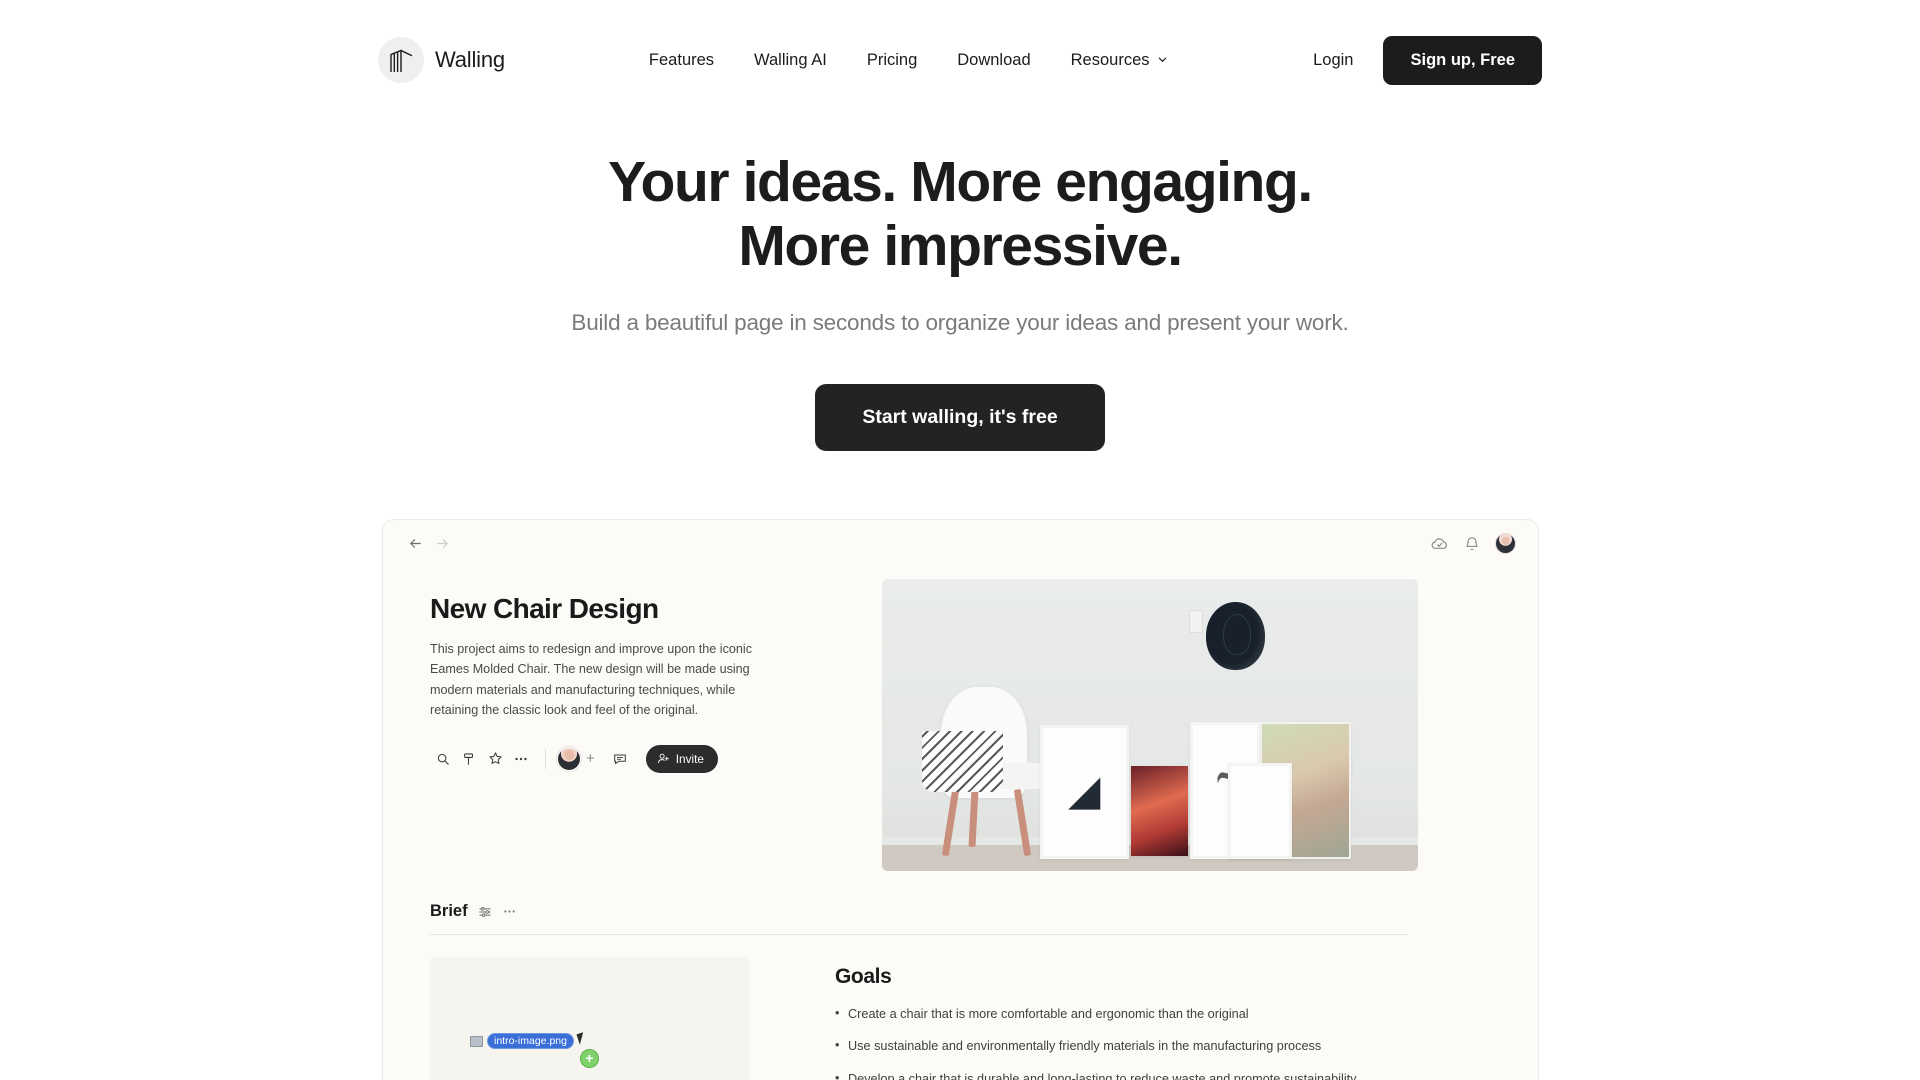 This screenshot has height=1080, width=1920. I want to click on arrow-left-icon, so click(415, 543).